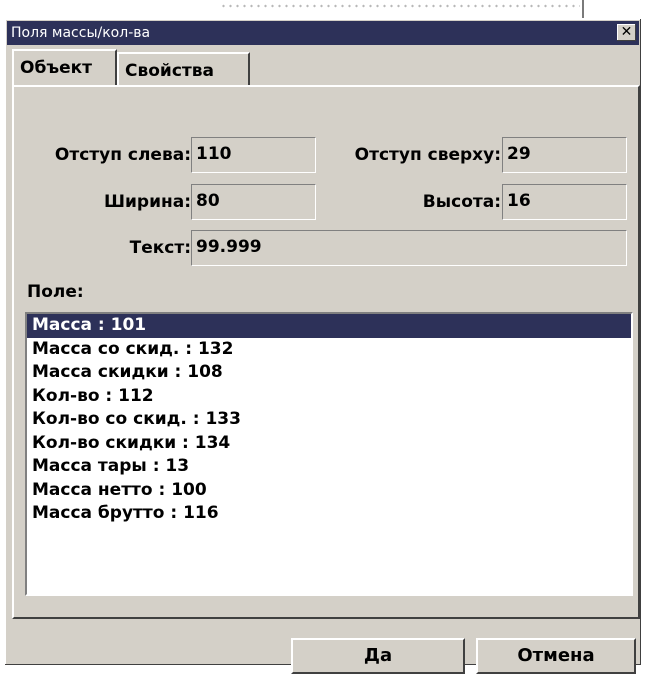 The width and height of the screenshot is (645, 674). I want to click on list-item: Масса нетто : 100, so click(329, 491).